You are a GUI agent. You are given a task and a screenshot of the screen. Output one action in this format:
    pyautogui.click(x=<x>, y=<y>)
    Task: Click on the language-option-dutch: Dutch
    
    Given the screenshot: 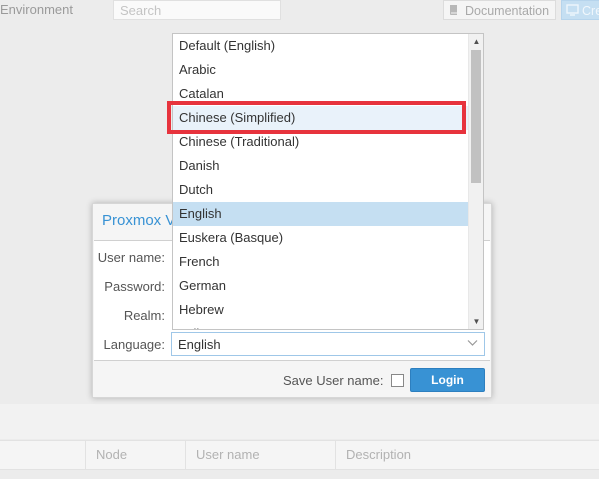 What is the action you would take?
    pyautogui.click(x=320, y=190)
    